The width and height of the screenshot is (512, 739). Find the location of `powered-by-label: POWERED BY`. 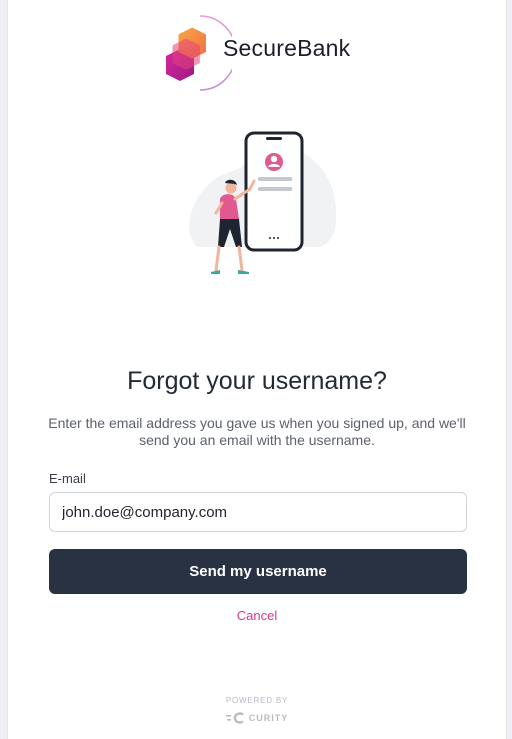

powered-by-label: POWERED BY is located at coordinates (257, 700).